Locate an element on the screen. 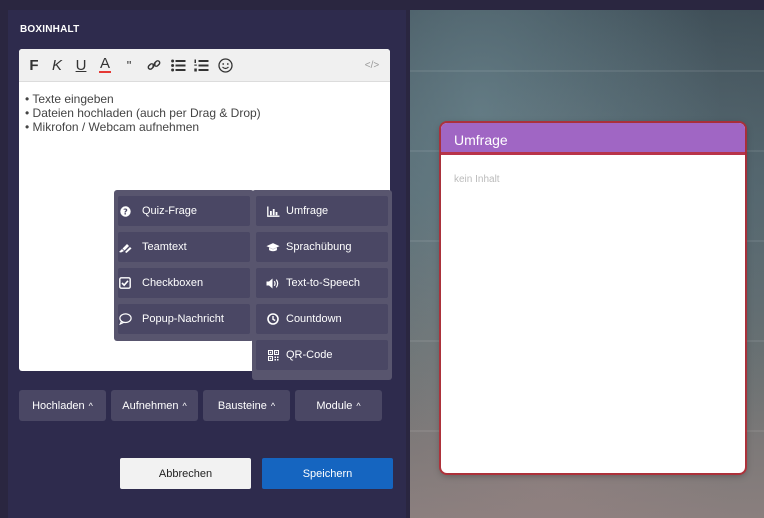 The height and width of the screenshot is (518, 764). text-color-button: A is located at coordinates (105, 65).